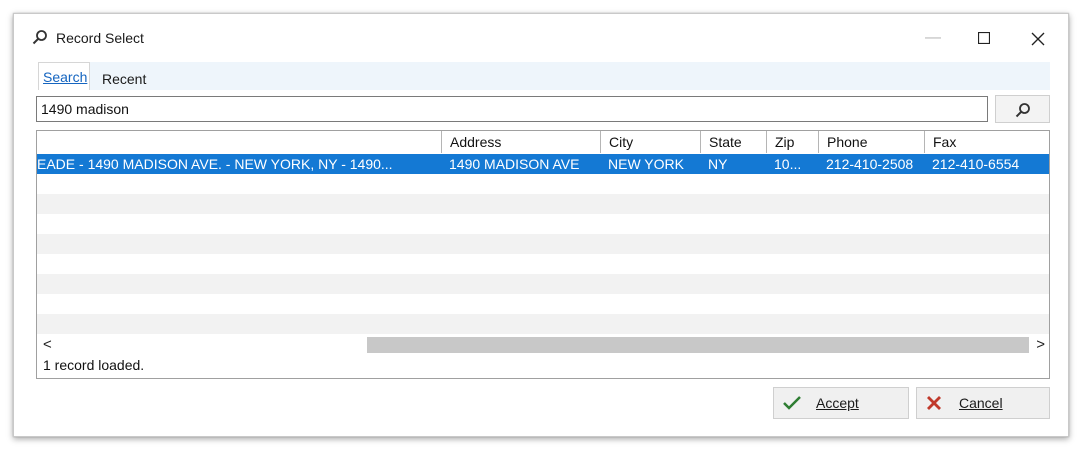  What do you see at coordinates (986, 142) in the screenshot?
I see `column-header-fax: Fax` at bounding box center [986, 142].